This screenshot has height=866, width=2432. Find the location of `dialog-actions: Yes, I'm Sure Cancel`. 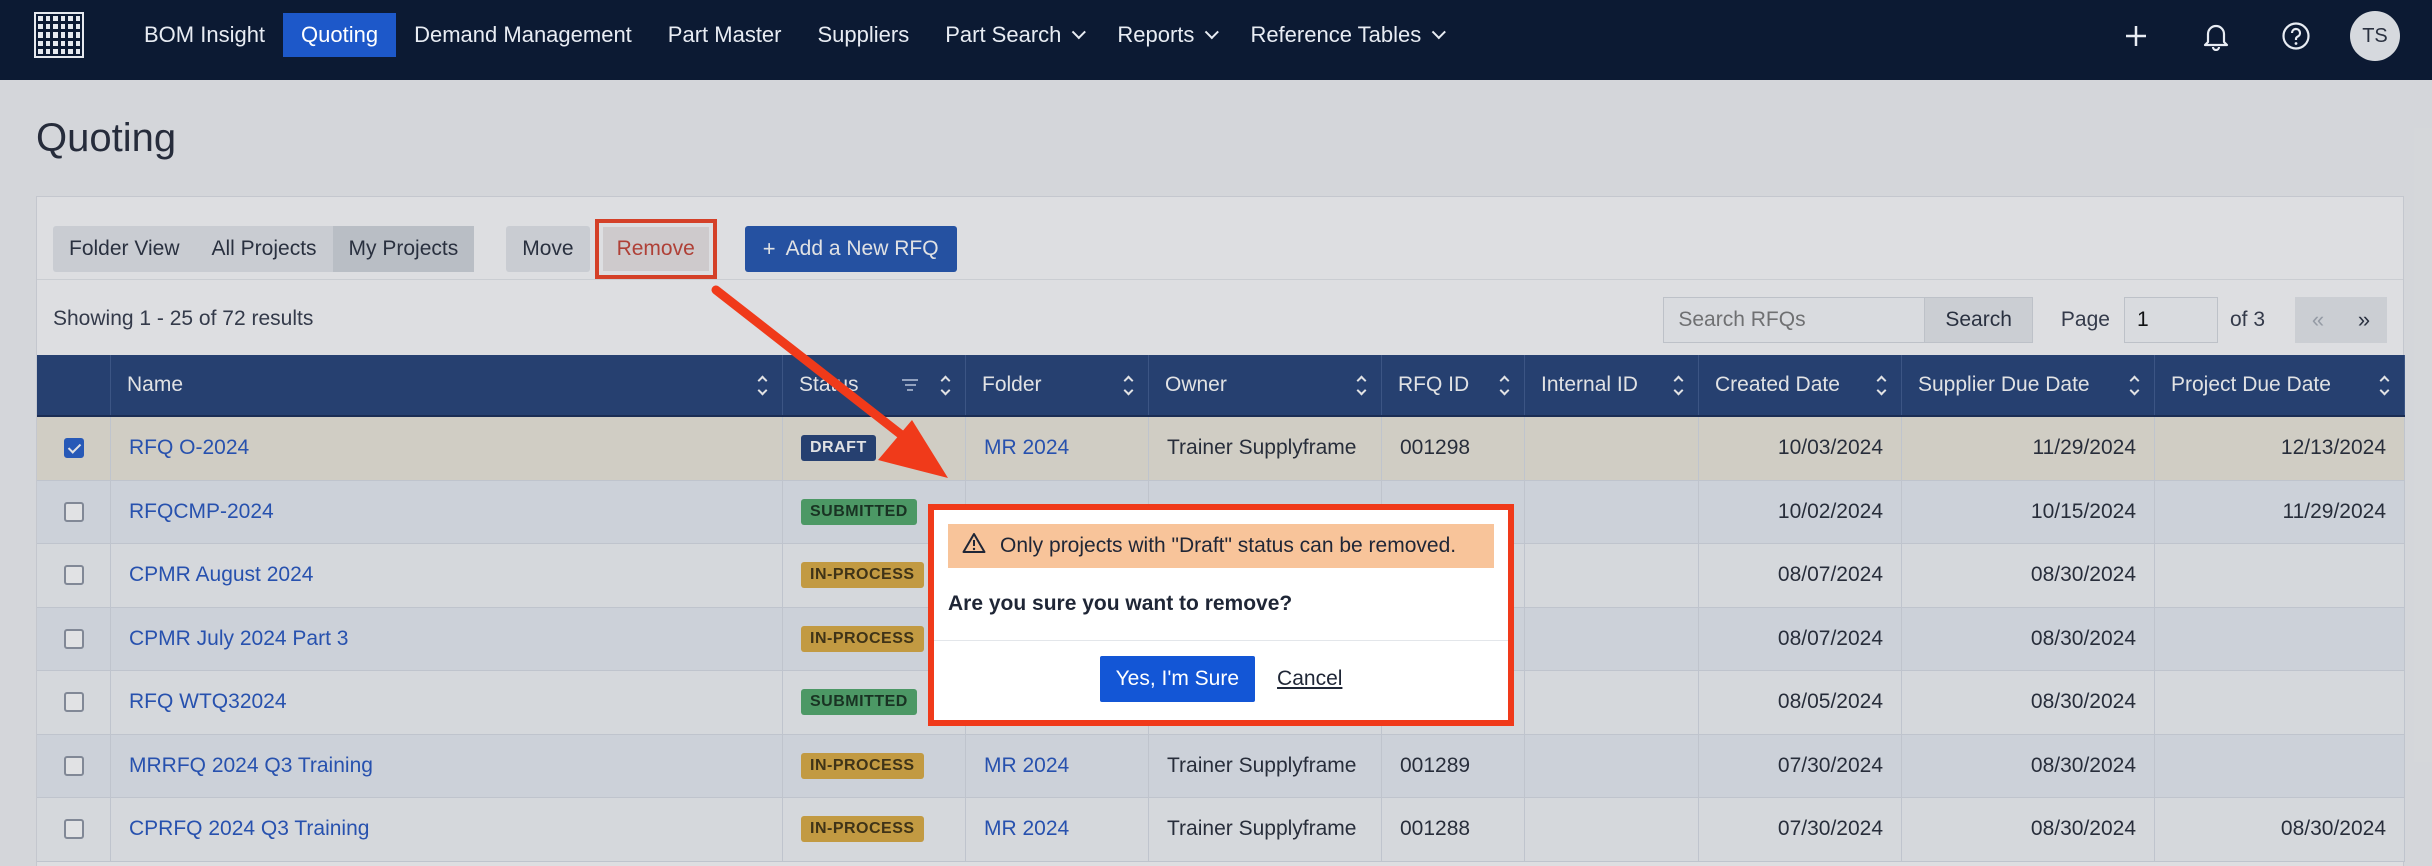

dialog-actions: Yes, I'm Sure Cancel is located at coordinates (1221, 679).